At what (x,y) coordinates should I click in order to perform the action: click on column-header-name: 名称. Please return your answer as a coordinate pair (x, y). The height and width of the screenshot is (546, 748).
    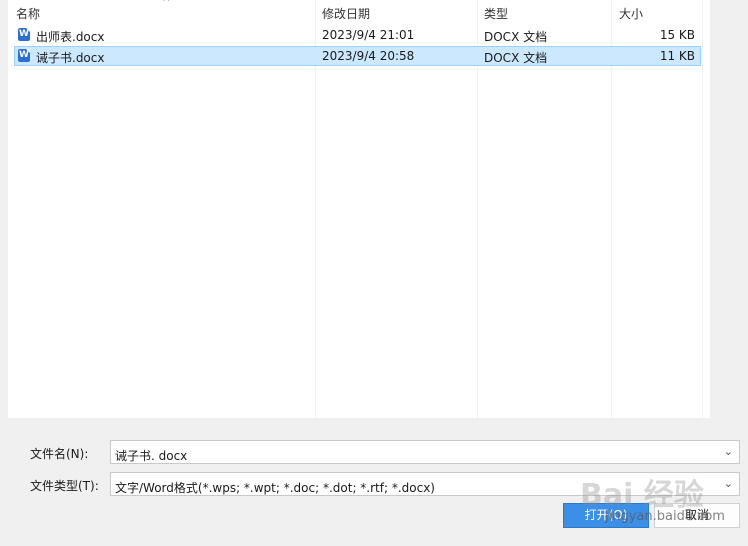
    Looking at the image, I should click on (28, 13).